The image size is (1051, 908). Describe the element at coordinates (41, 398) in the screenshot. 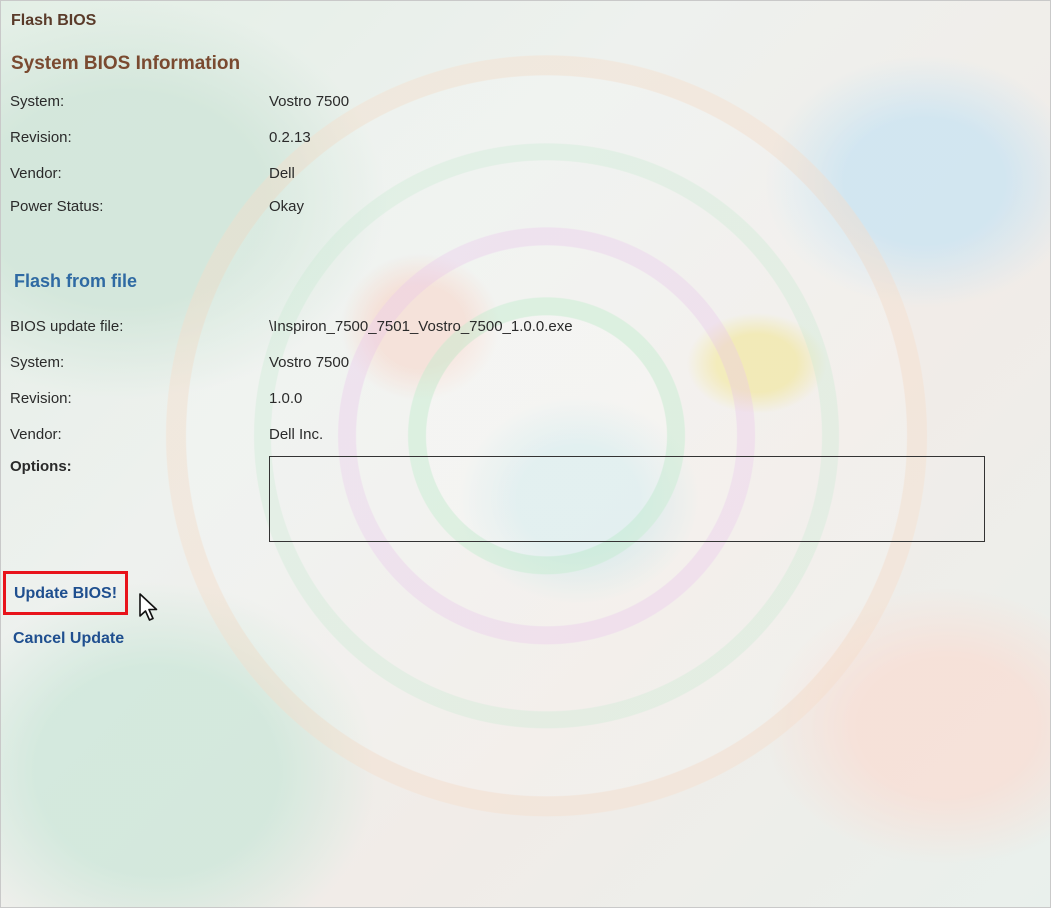

I see `file-revision-label: Revision:` at that location.